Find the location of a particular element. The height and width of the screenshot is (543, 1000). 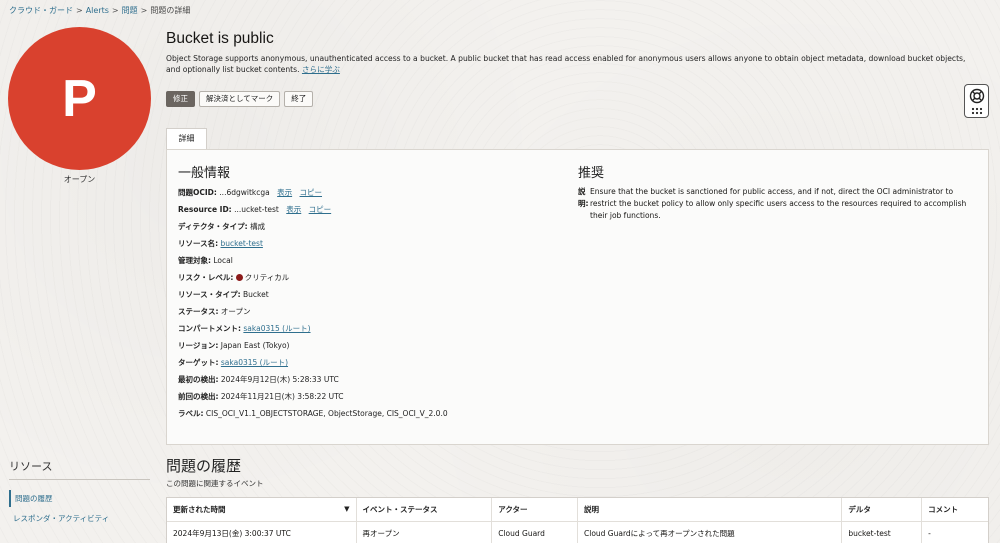

resource-id-value: ...ucket-test is located at coordinates (256, 209).